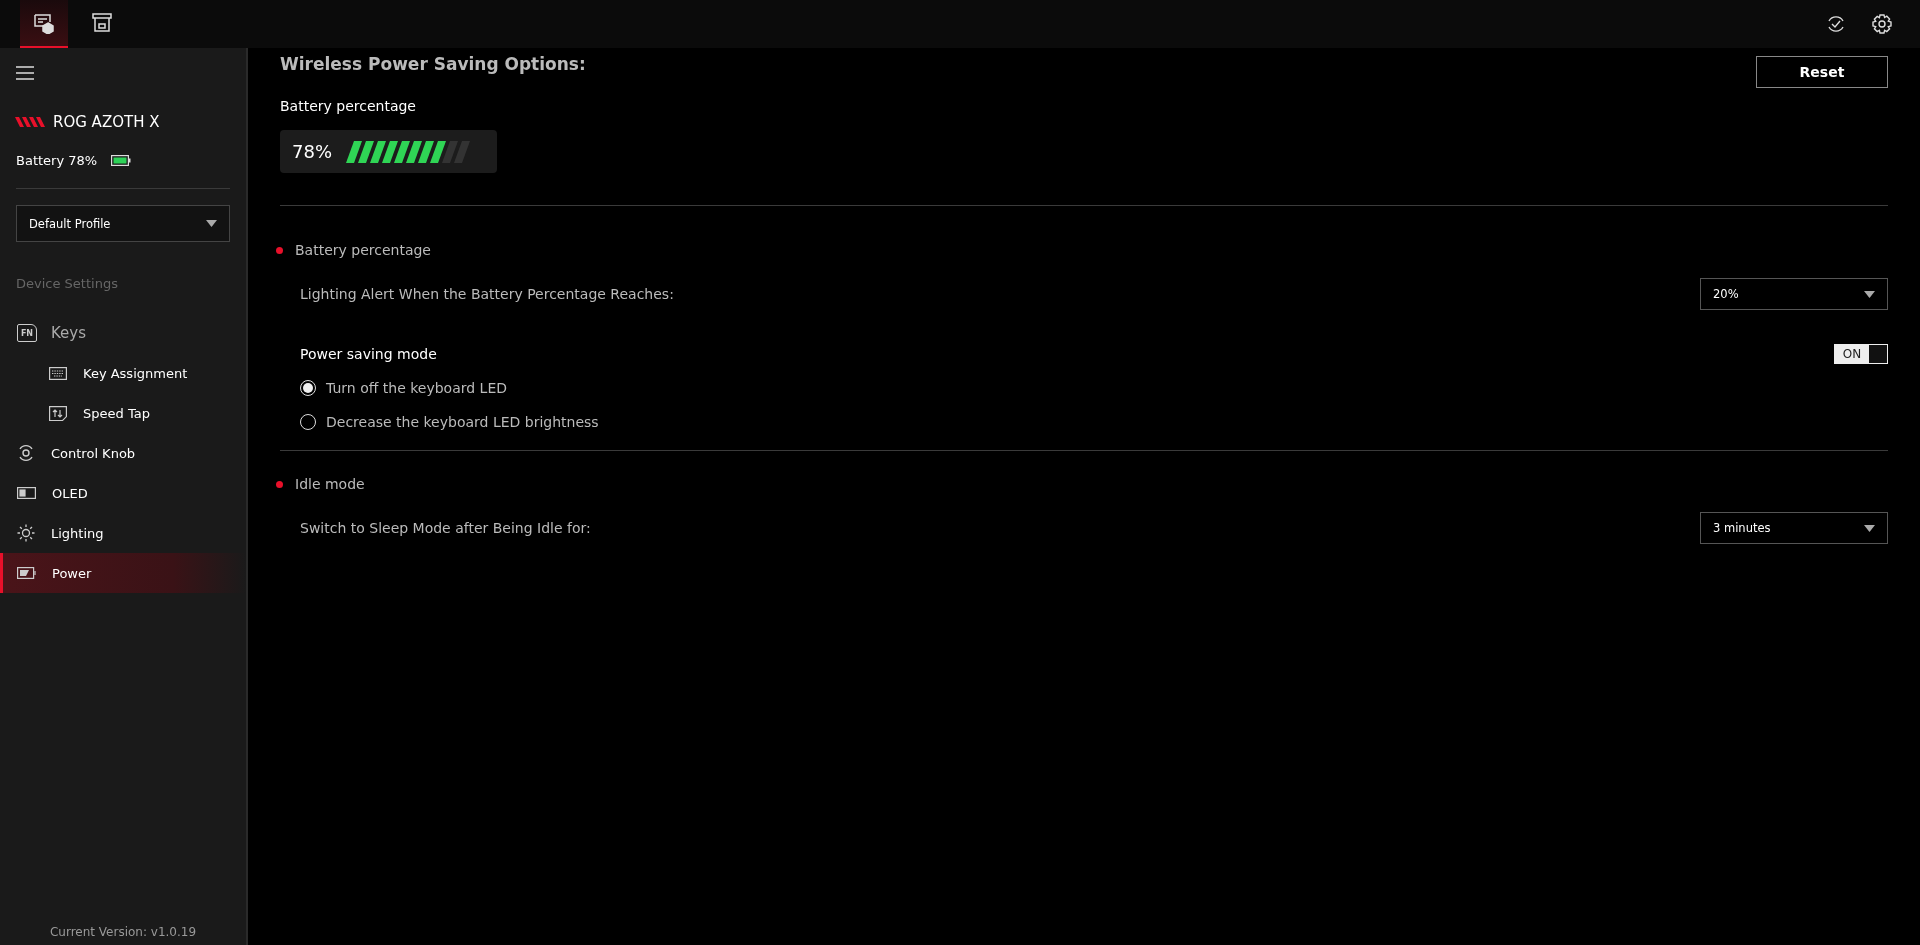  Describe the element at coordinates (417, 388) in the screenshot. I see `option-label: Turn off the keyboard LED` at that location.